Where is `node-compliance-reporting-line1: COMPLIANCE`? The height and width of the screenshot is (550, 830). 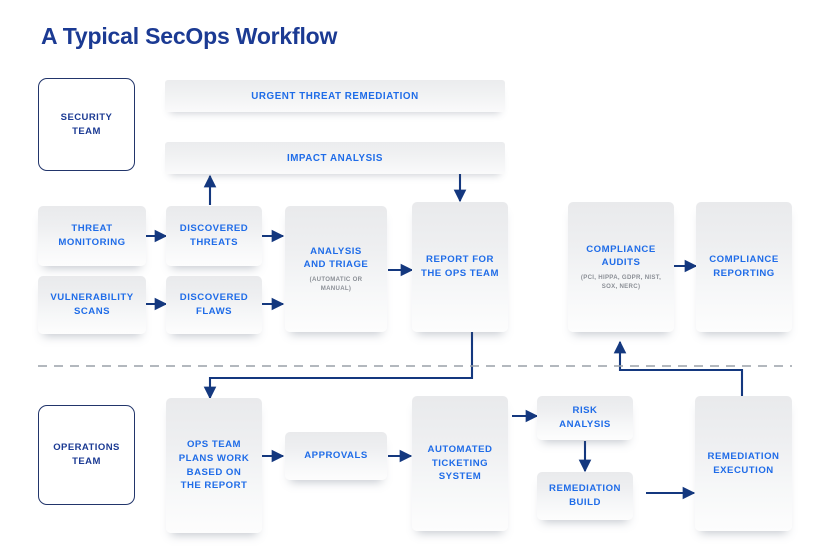
node-compliance-reporting-line1: COMPLIANCE is located at coordinates (744, 260).